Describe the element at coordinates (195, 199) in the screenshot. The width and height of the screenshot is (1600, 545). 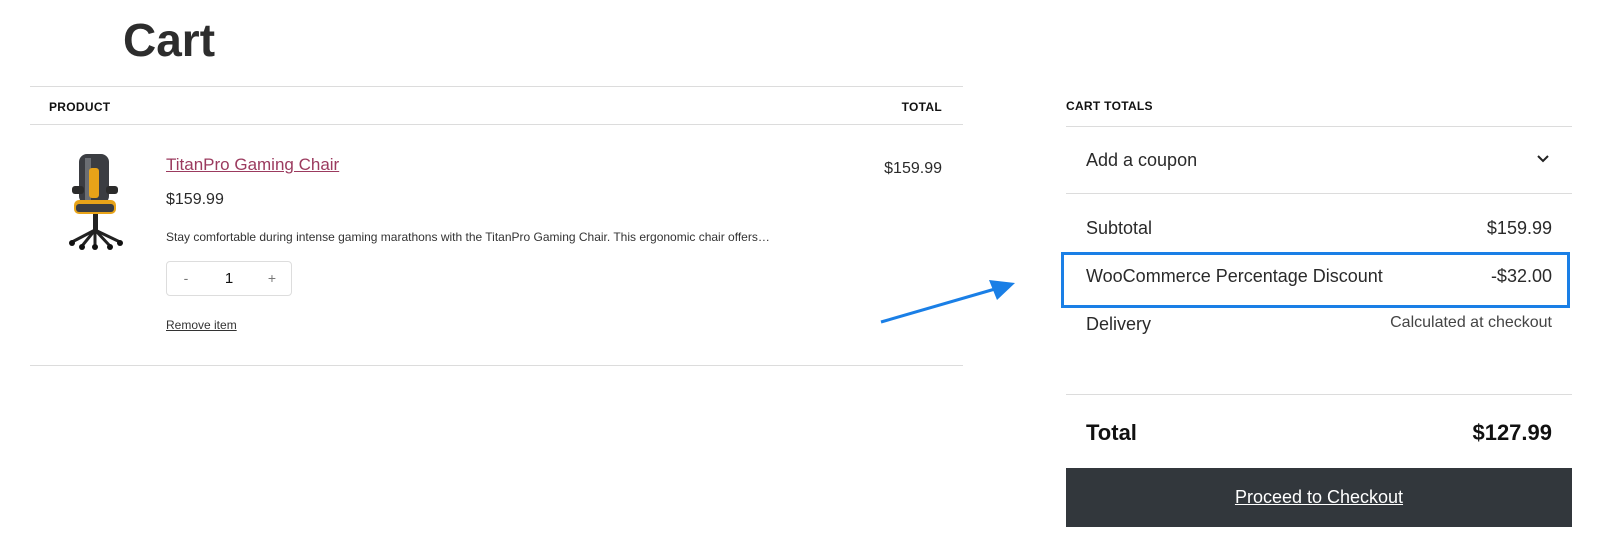
I see `product-unit-price: $159.99` at that location.